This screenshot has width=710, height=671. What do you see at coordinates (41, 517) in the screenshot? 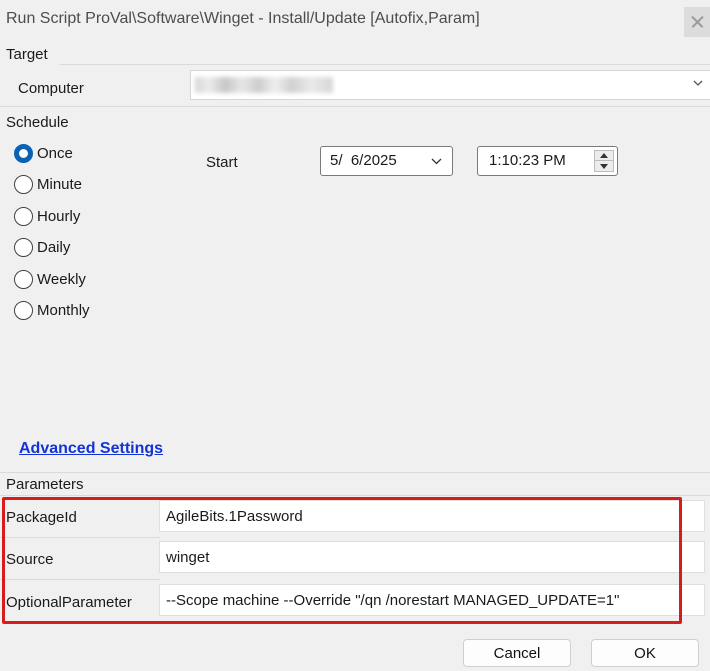
I see `param-name-packageid: PackageId` at bounding box center [41, 517].